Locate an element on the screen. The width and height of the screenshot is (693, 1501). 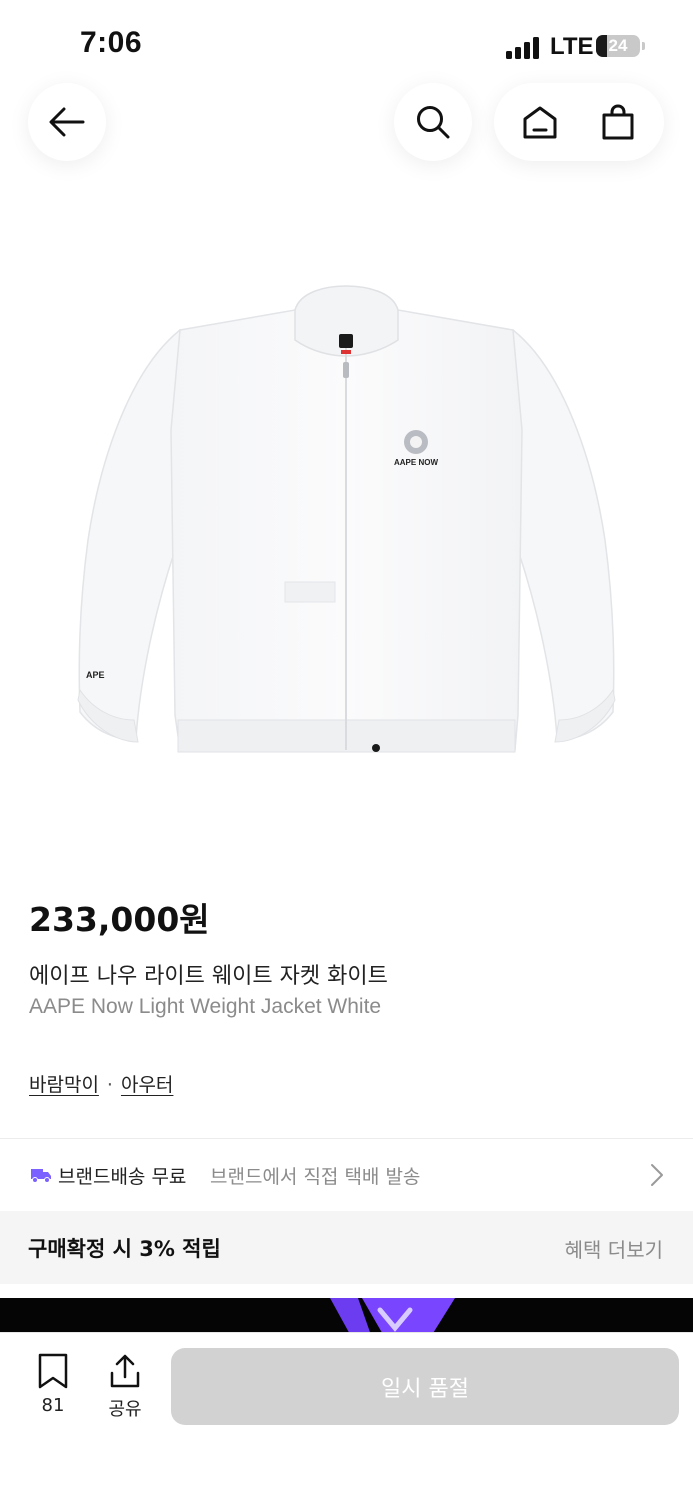
category-breadcrumb: 바람막이 · 아우터 is located at coordinates (101, 1083).